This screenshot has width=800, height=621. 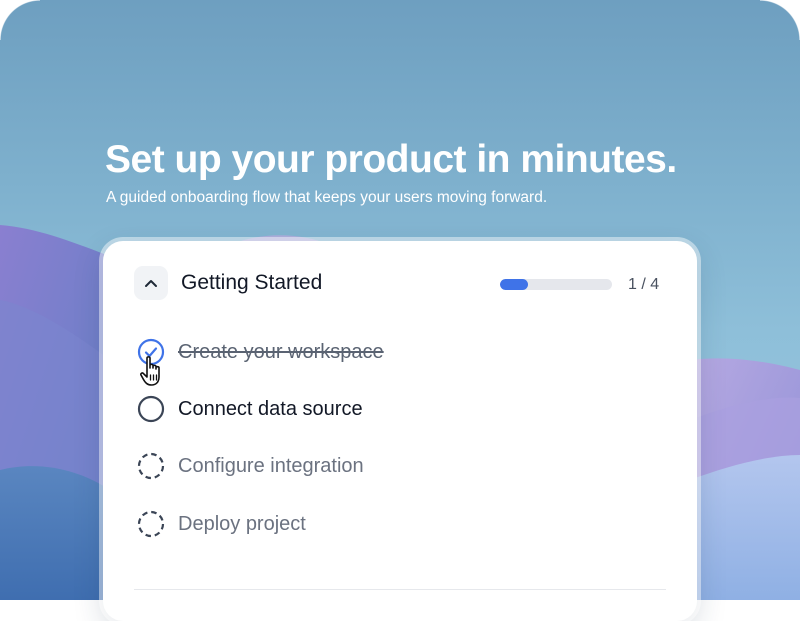 What do you see at coordinates (242, 523) in the screenshot?
I see `task-label: Deploy project` at bounding box center [242, 523].